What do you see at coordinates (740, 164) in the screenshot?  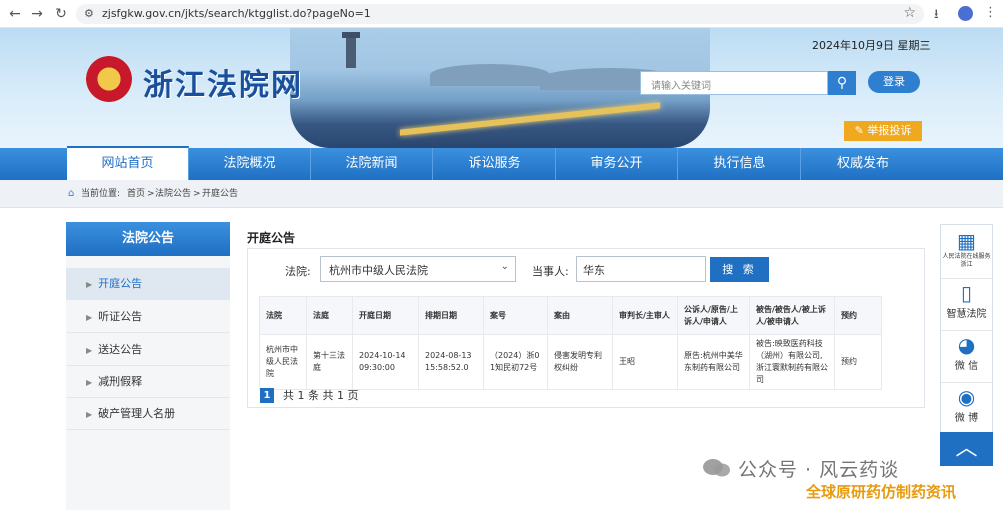 I see `nav-execution-info: 执行信息` at bounding box center [740, 164].